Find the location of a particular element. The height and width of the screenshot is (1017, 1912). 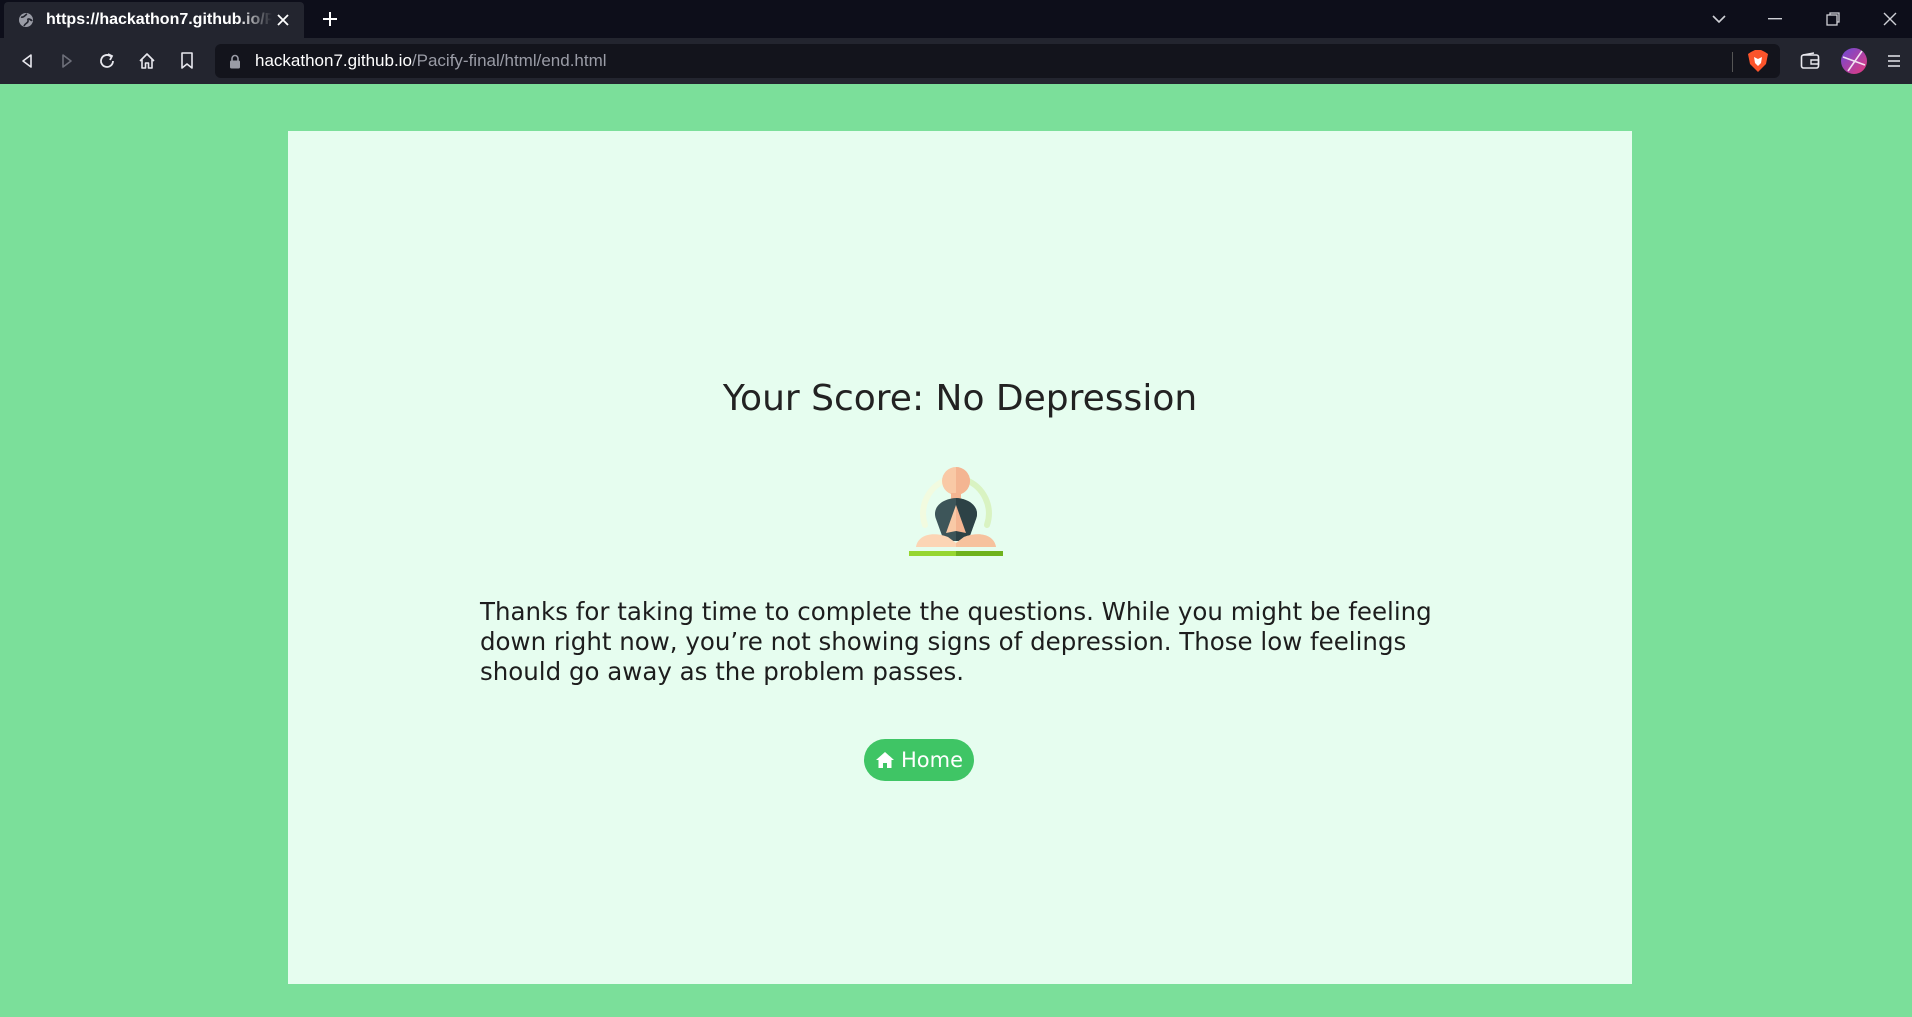

close-tab-icon is located at coordinates (283, 20).